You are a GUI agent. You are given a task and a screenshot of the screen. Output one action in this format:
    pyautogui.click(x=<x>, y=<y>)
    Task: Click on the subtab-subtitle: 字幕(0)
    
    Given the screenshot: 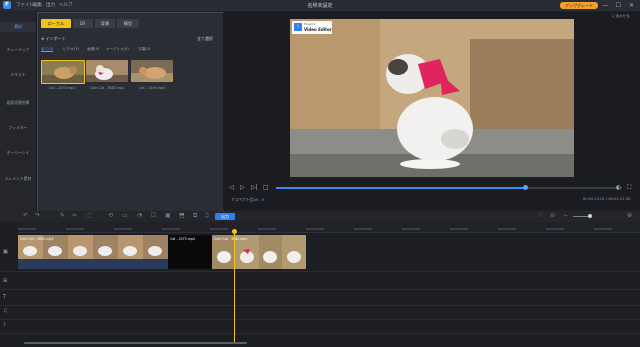 What is the action you would take?
    pyautogui.click(x=144, y=49)
    